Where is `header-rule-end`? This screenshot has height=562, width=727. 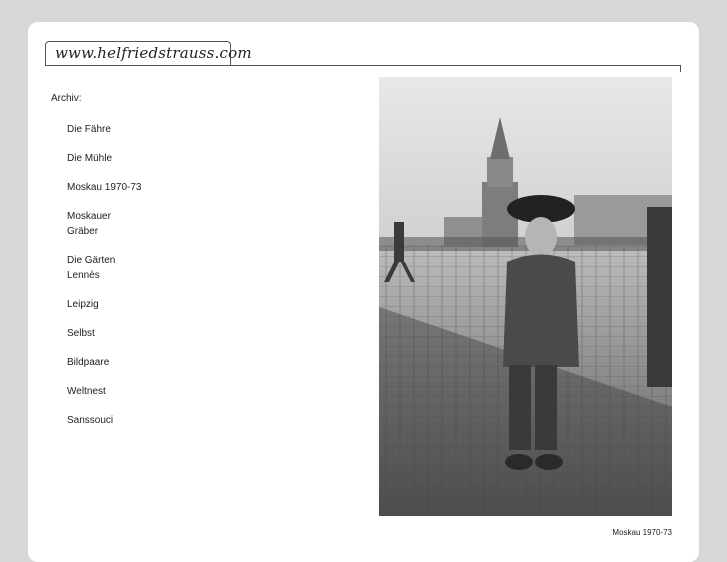
header-rule-end is located at coordinates (680, 68).